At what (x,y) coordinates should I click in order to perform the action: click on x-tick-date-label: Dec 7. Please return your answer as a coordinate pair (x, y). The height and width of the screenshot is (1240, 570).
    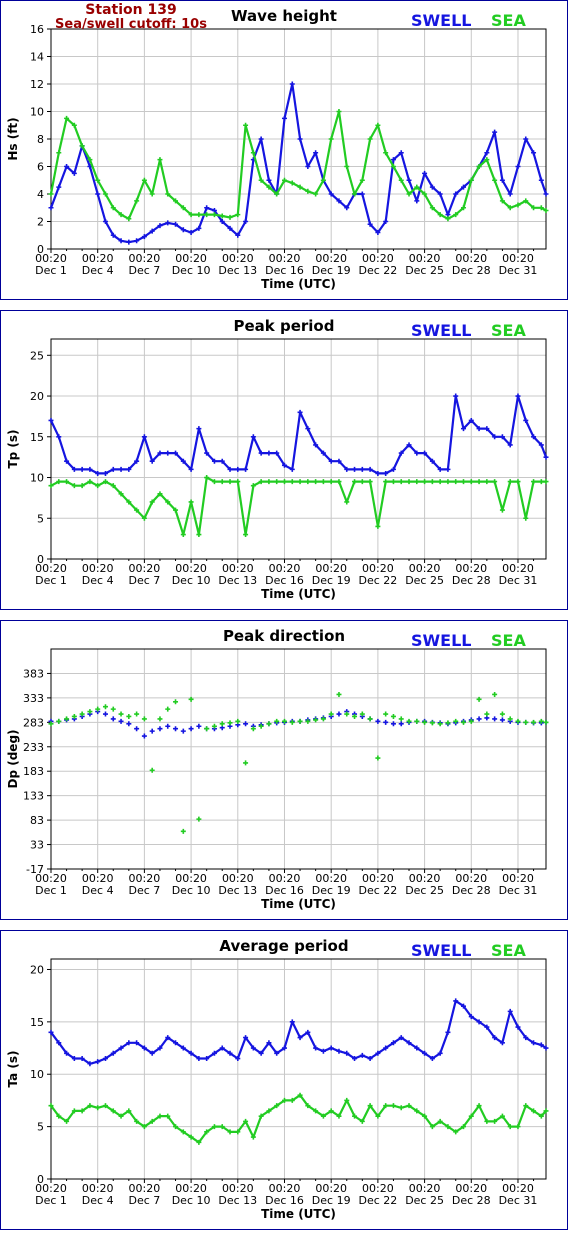
    Looking at the image, I should click on (145, 580).